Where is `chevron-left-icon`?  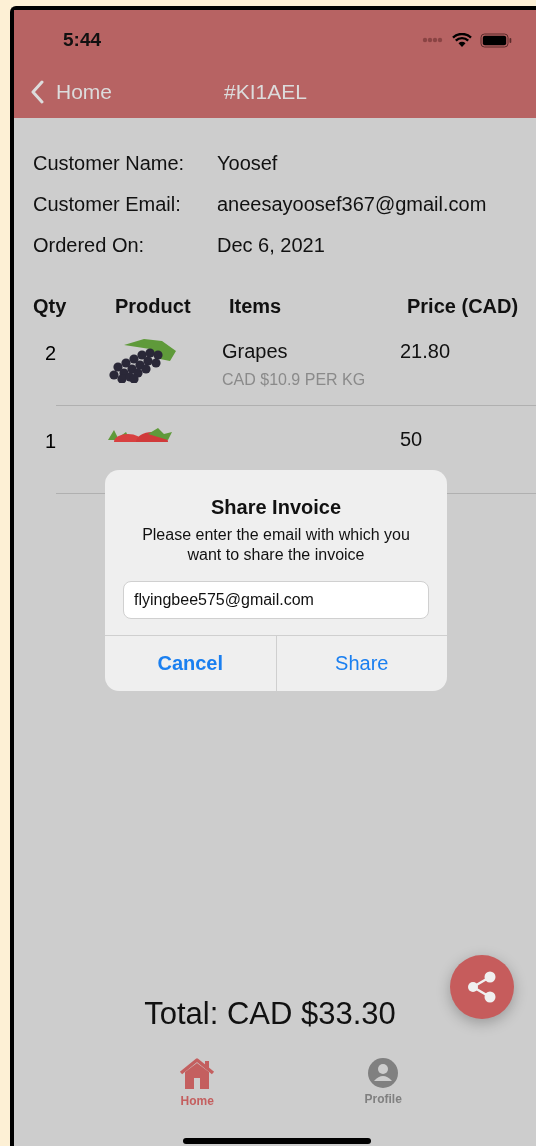
chevron-left-icon is located at coordinates (37, 92).